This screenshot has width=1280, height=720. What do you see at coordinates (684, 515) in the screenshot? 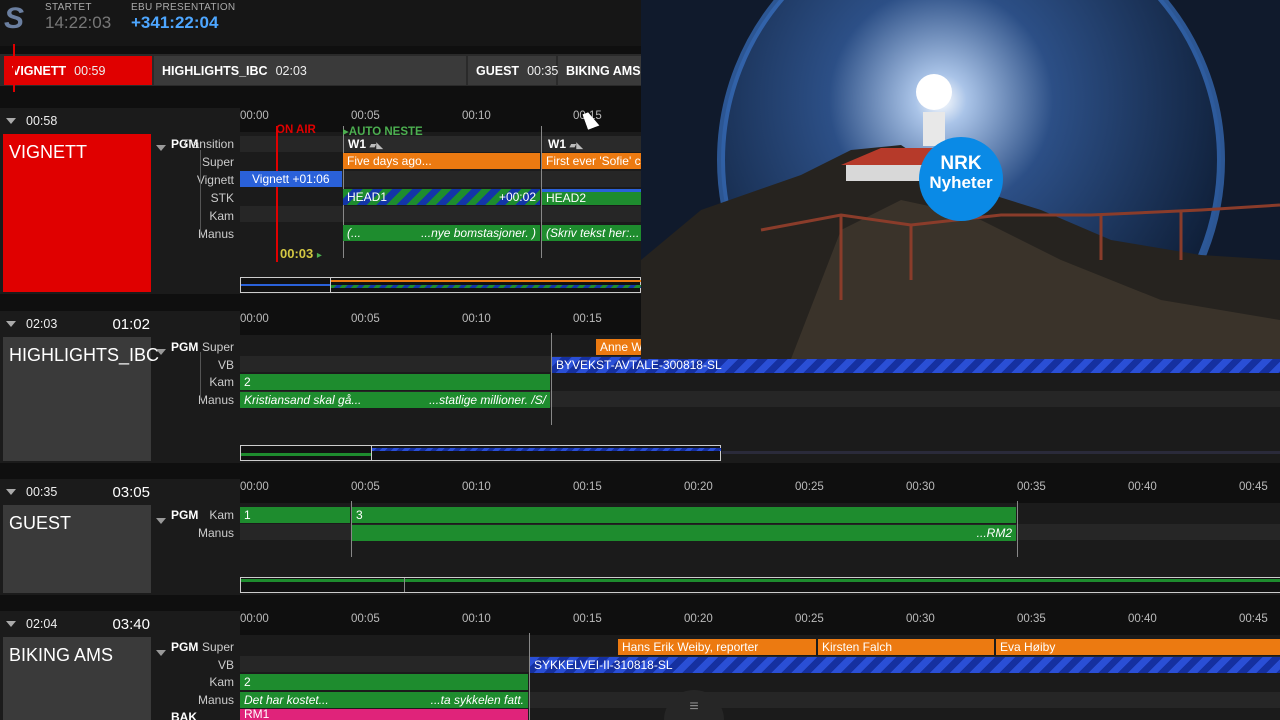
I see `clip-kam-2: 3` at bounding box center [684, 515].